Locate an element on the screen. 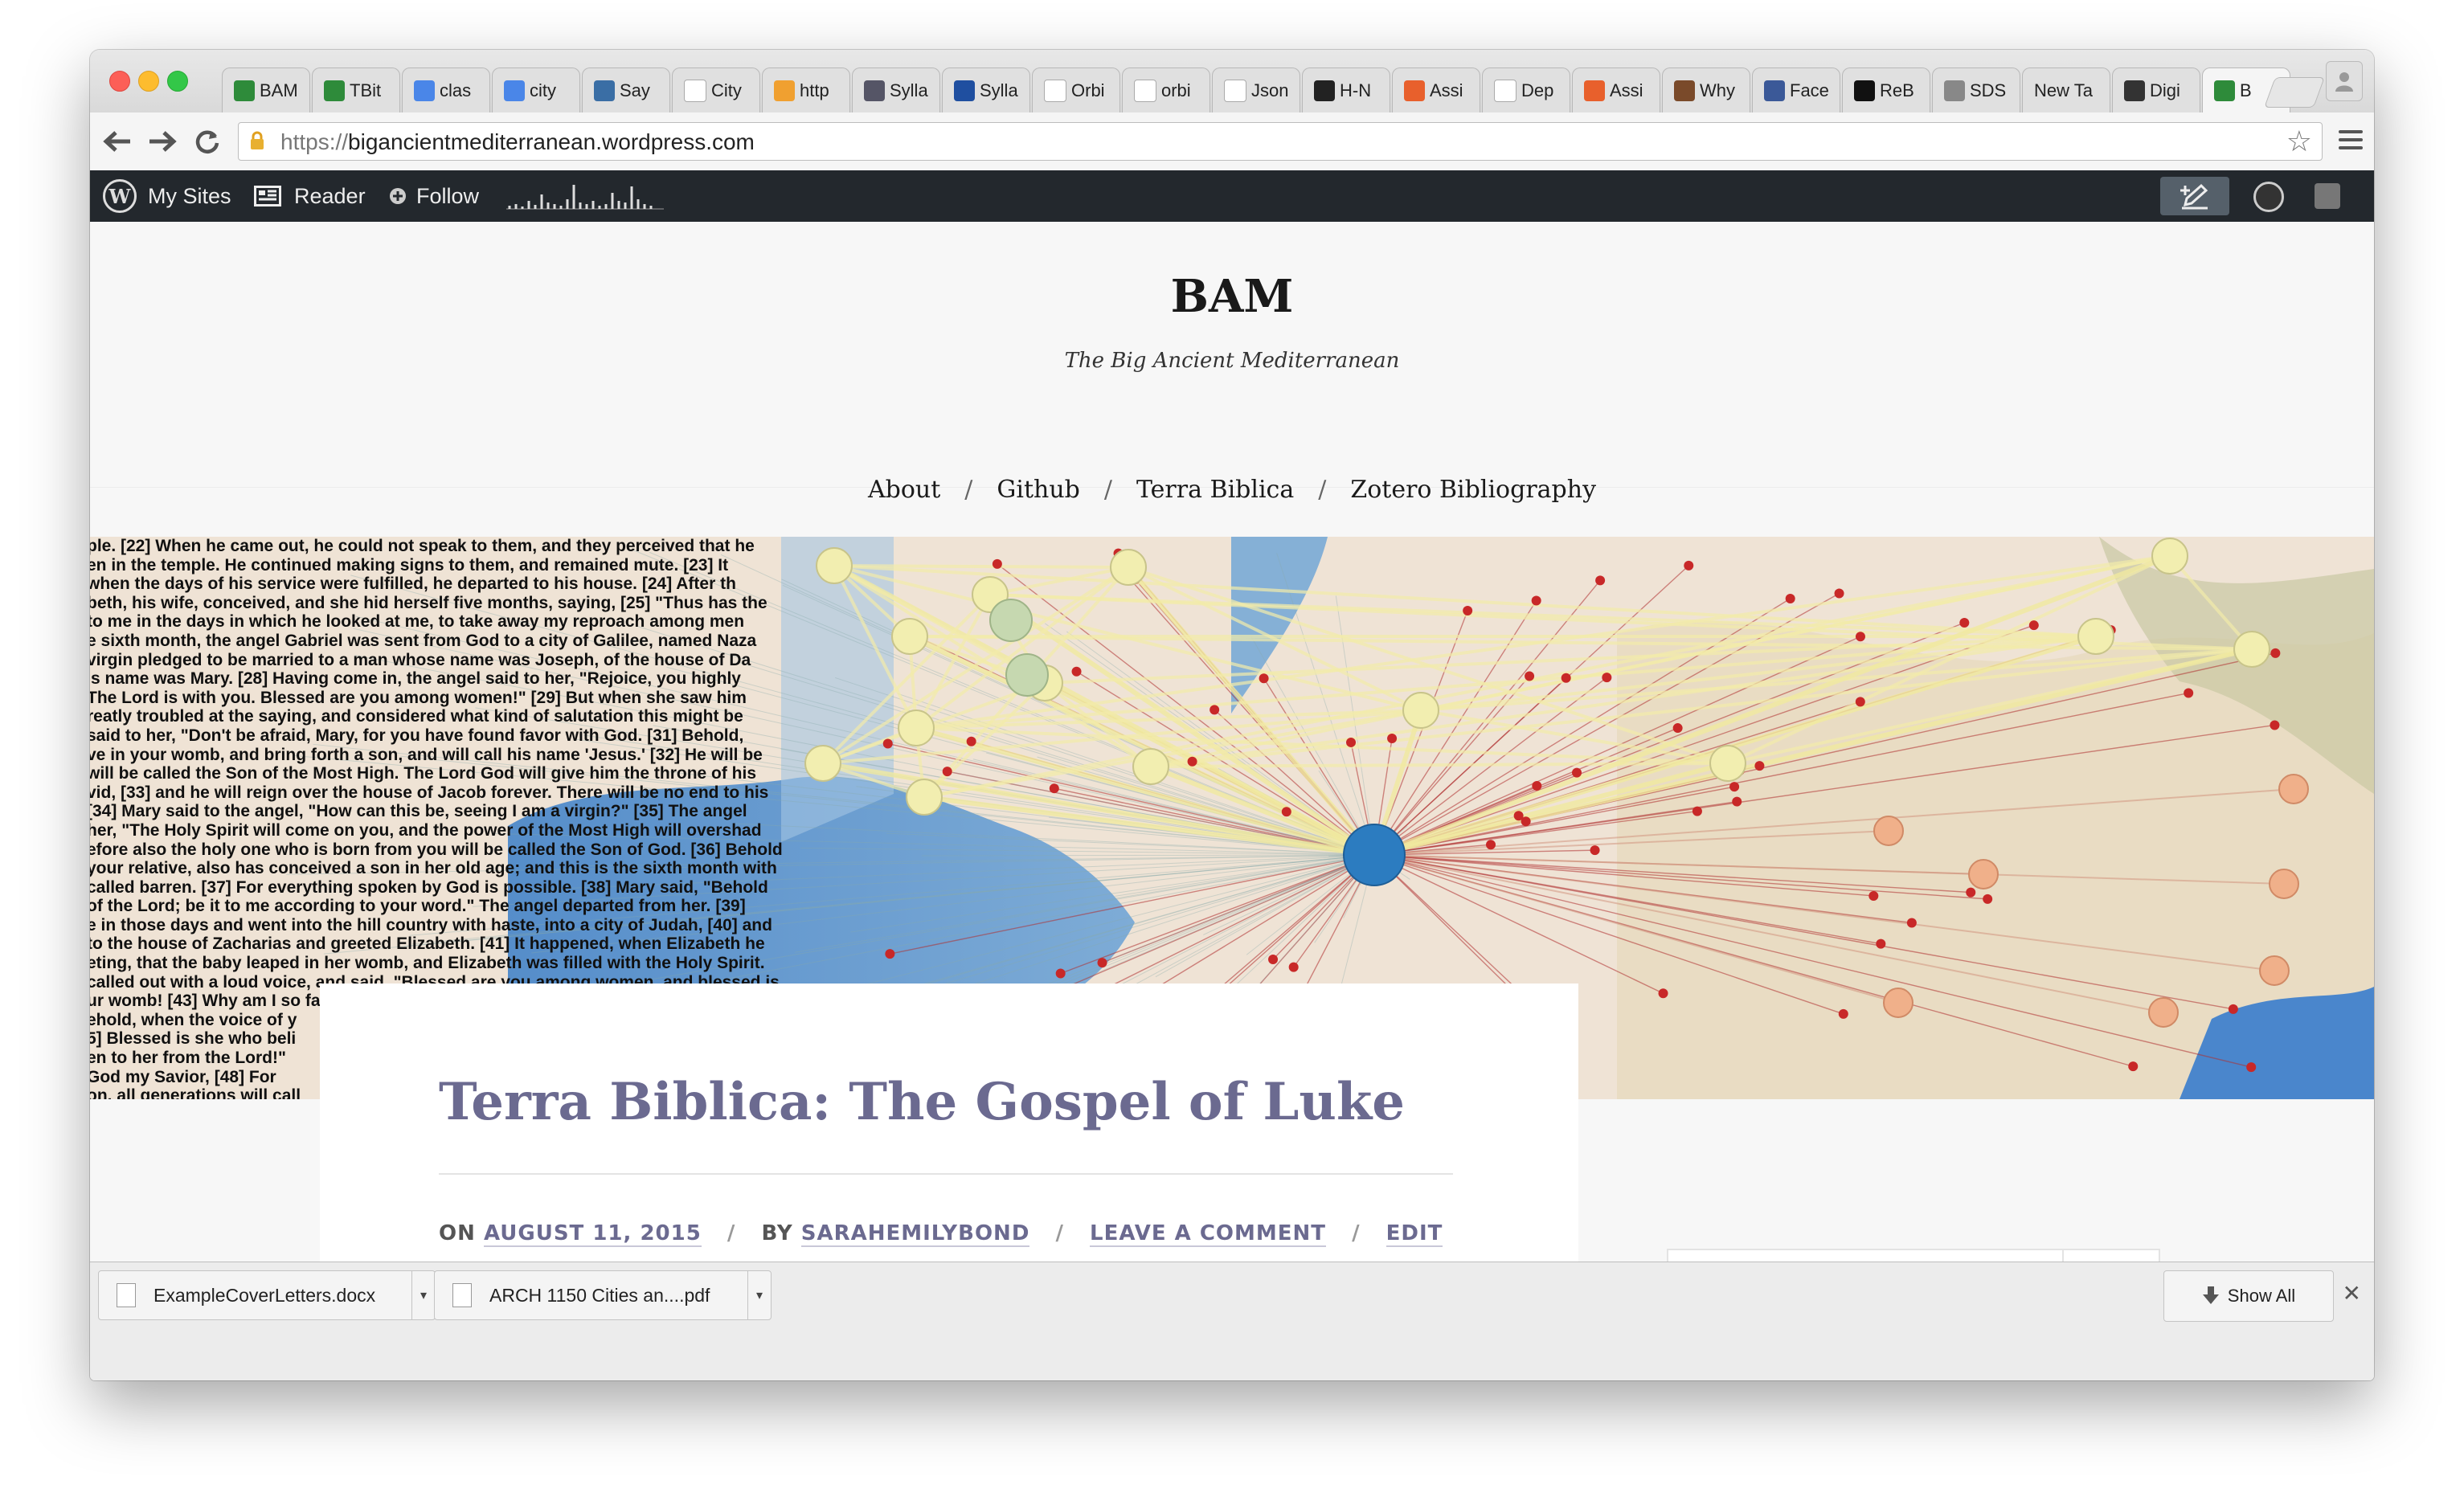 This screenshot has height=1509, width=2464. reader-link: Reader is located at coordinates (310, 196).